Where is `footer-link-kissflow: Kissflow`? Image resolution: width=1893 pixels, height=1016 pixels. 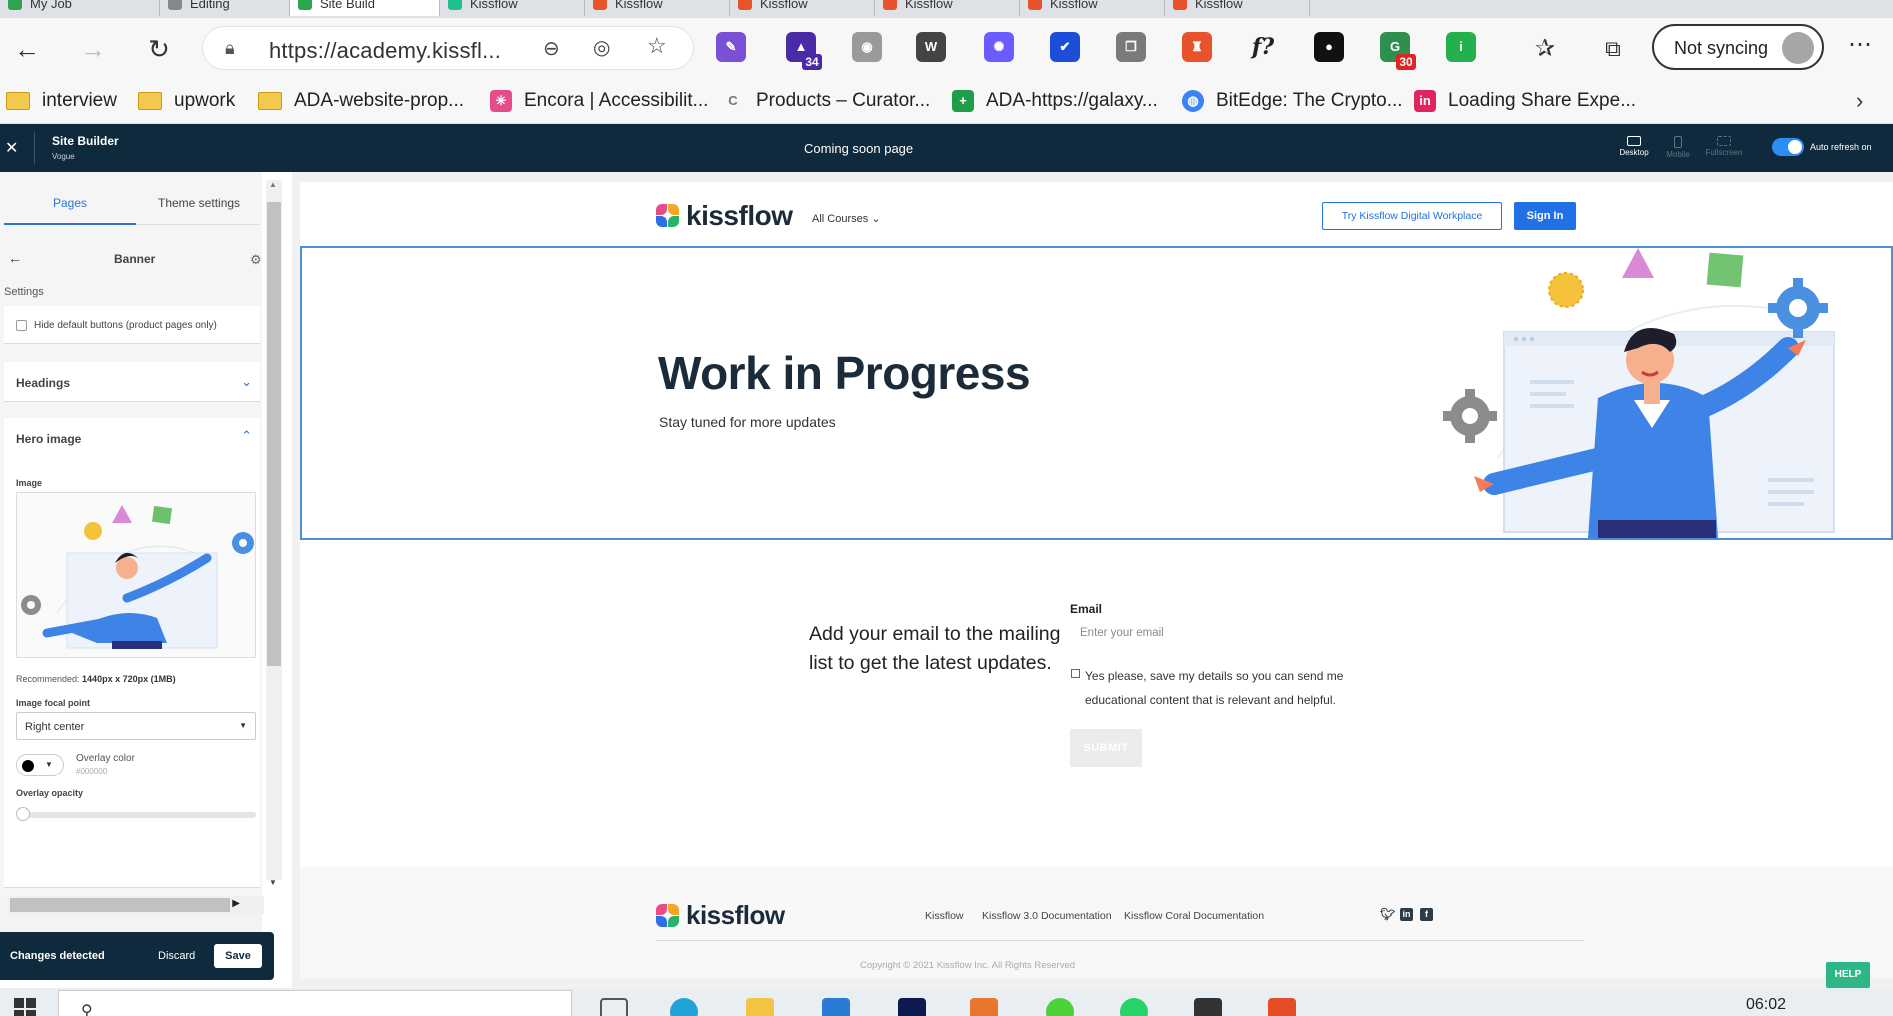 footer-link-kissflow: Kissflow is located at coordinates (944, 916).